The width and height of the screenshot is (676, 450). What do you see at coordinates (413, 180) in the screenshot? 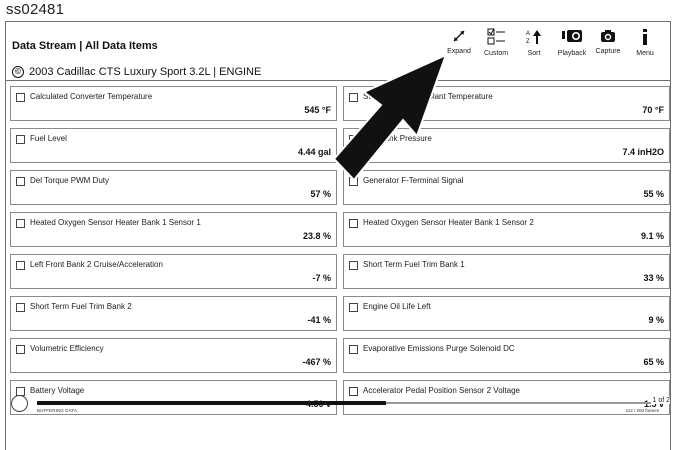
I see `item-name: Generator F-Terminal Signal` at bounding box center [413, 180].